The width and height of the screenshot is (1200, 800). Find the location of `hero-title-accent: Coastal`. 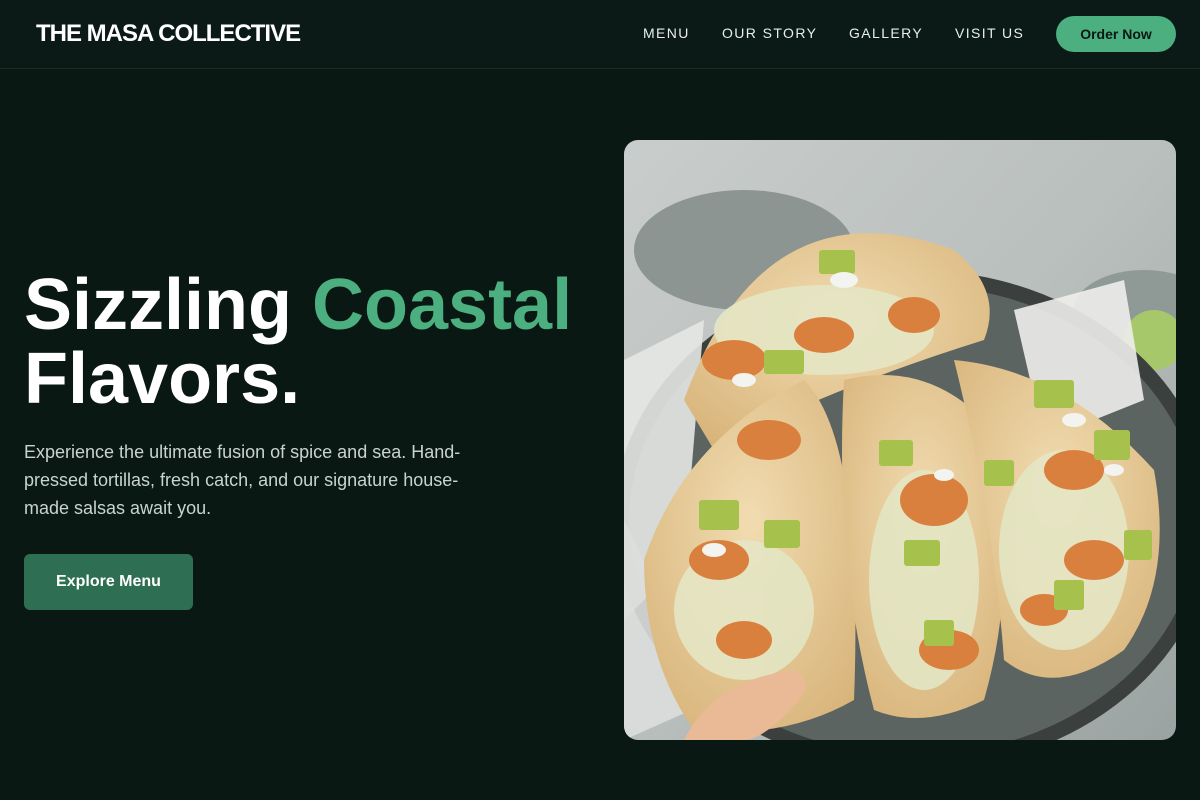

hero-title-accent: Coastal is located at coordinates (442, 305).